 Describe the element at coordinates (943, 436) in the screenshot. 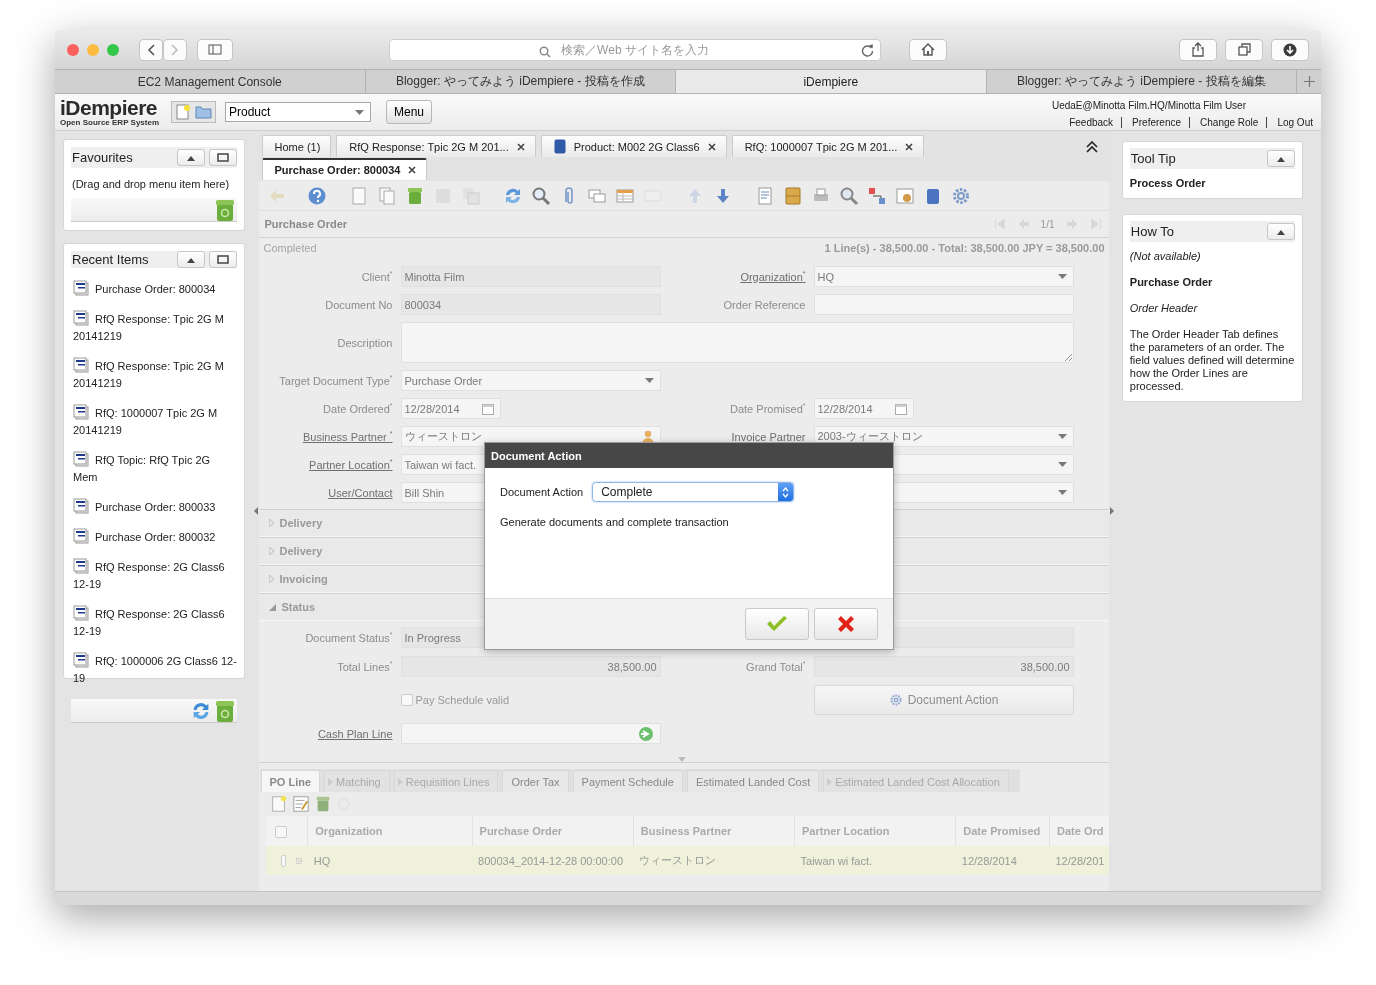

I see `select-field: 2003-ウィーストロン` at that location.